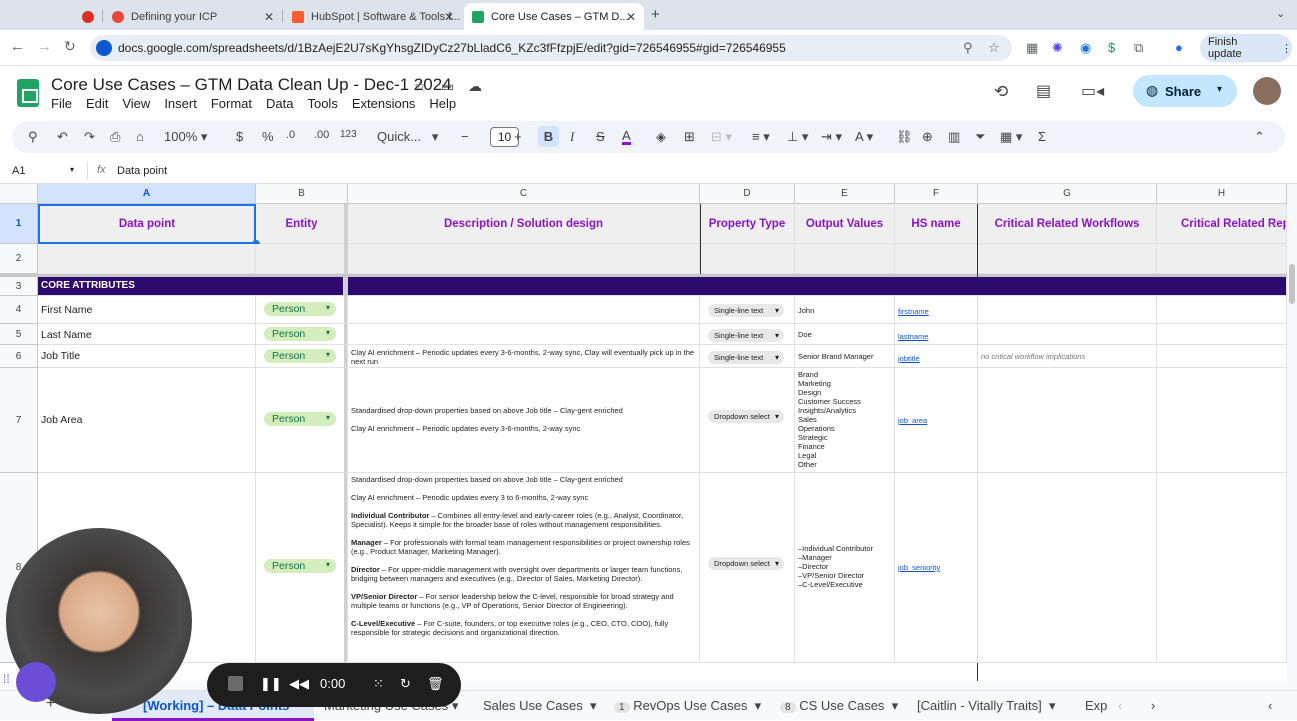  What do you see at coordinates (115, 137) in the screenshot?
I see `print-icon: ⎙` at bounding box center [115, 137].